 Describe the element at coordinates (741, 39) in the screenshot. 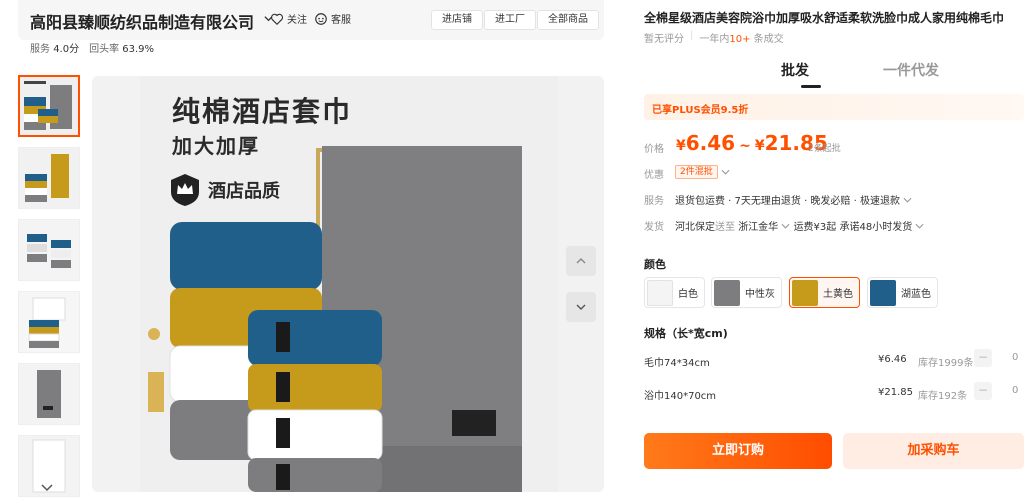

I see `sales-text: 一年内10+ 条成交` at that location.